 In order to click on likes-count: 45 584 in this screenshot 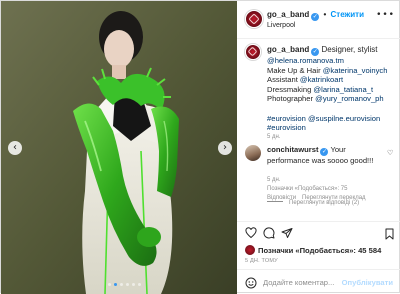, I will do `click(370, 250)`.